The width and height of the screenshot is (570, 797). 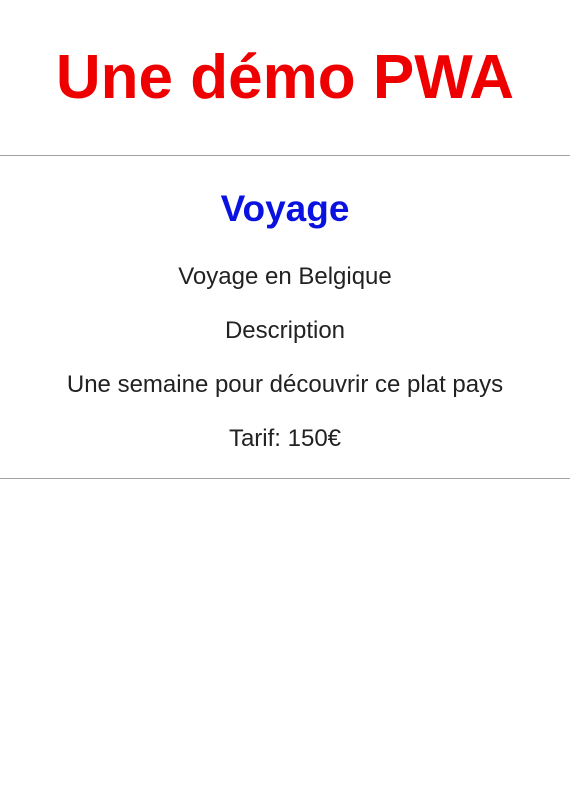 I want to click on trip-name: Voyage en Belgique, so click(x=285, y=276).